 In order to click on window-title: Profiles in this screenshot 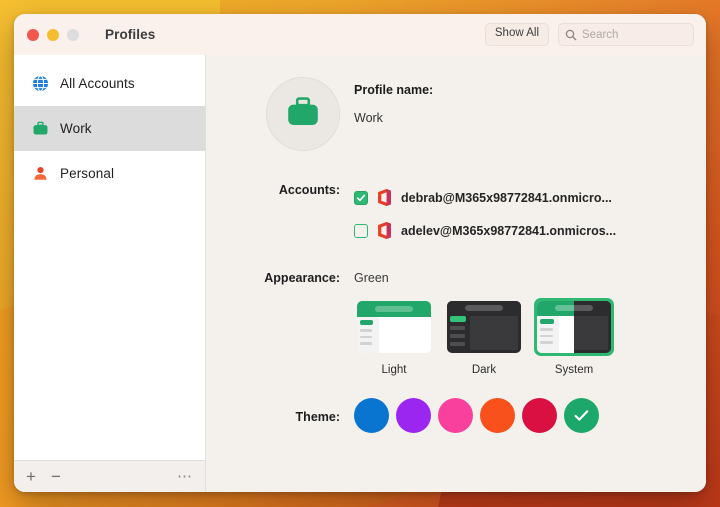, I will do `click(130, 34)`.